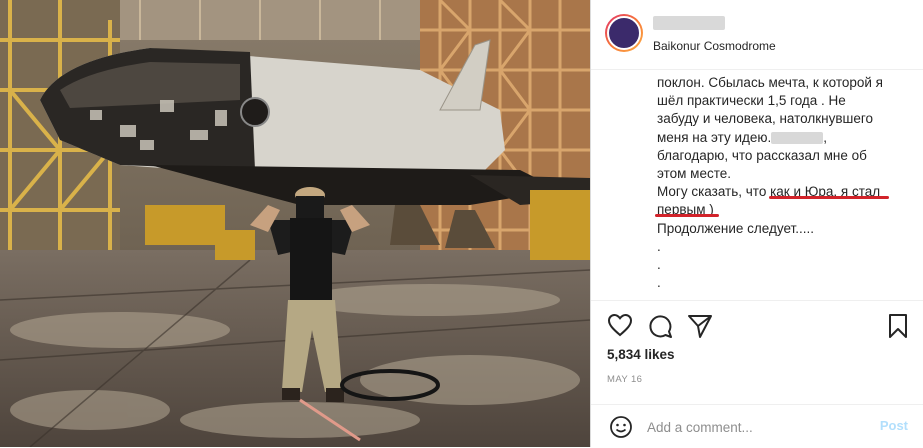  I want to click on comment-bar: Post, so click(757, 426).